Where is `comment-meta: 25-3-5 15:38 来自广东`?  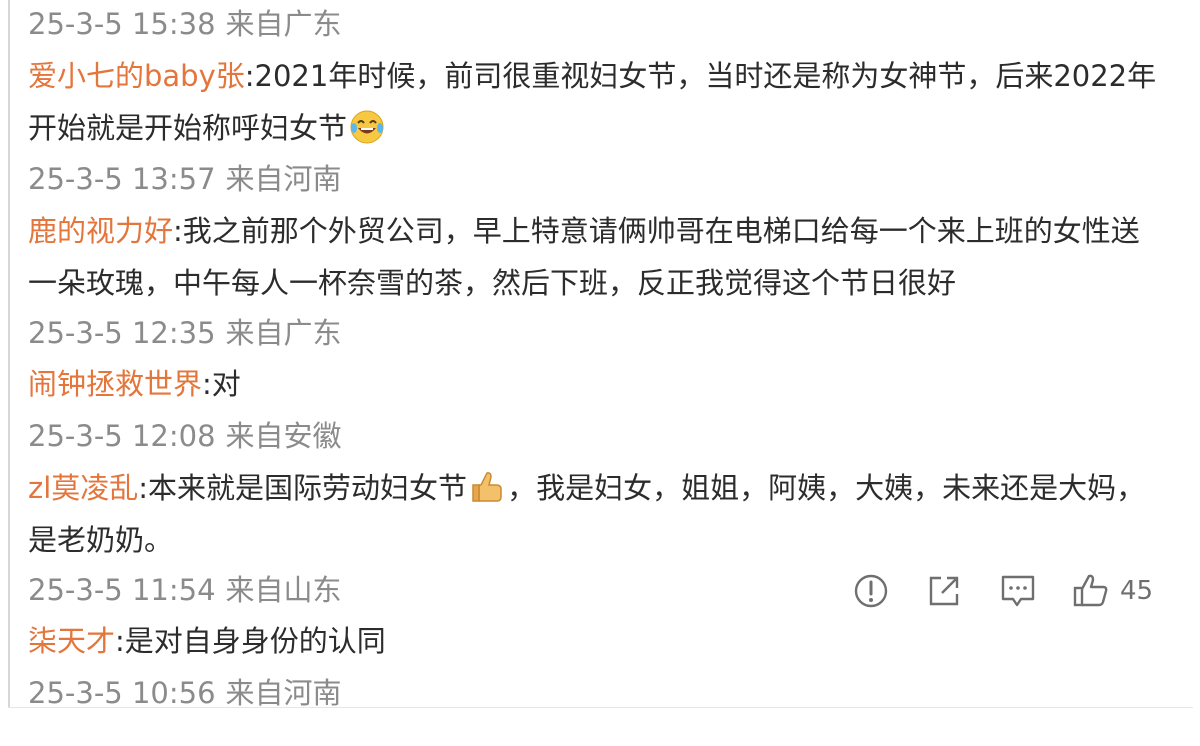 comment-meta: 25-3-5 15:38 来自广东 is located at coordinates (185, 24).